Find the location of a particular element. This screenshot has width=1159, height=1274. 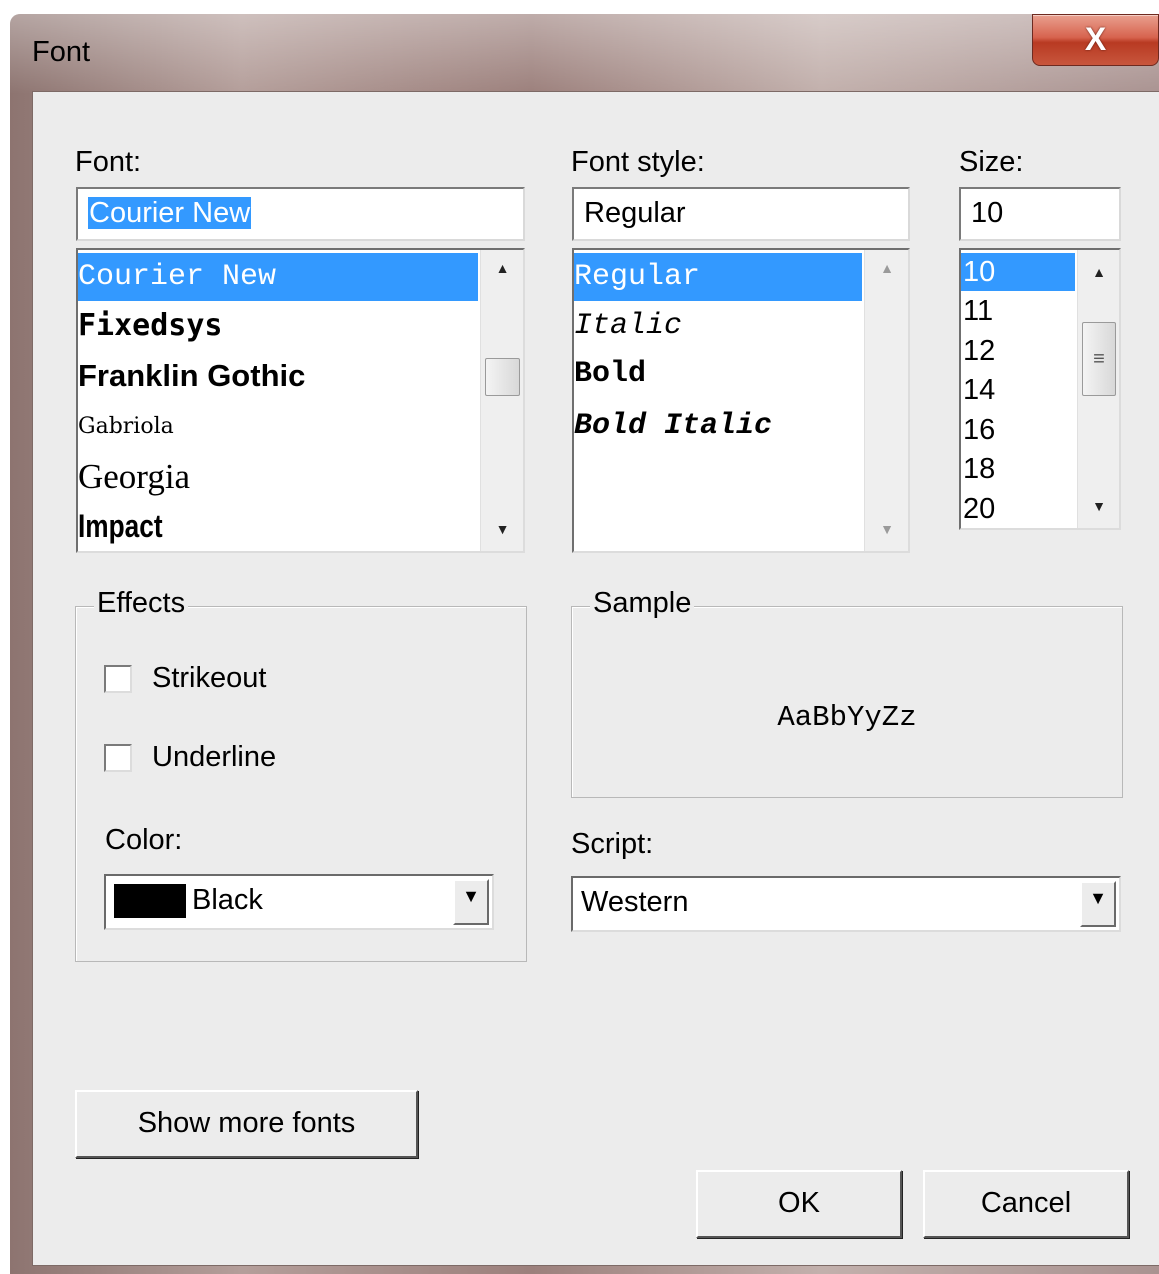

font-list-item: Franklin Gothic is located at coordinates (191, 376).